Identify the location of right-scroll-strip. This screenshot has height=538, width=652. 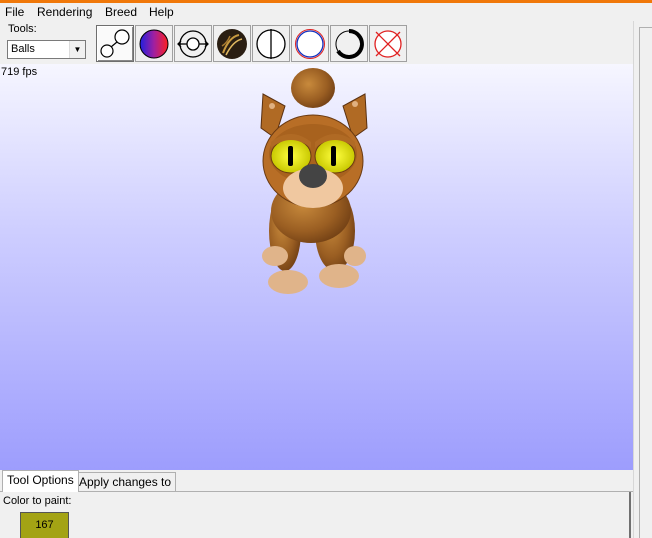
(642, 279).